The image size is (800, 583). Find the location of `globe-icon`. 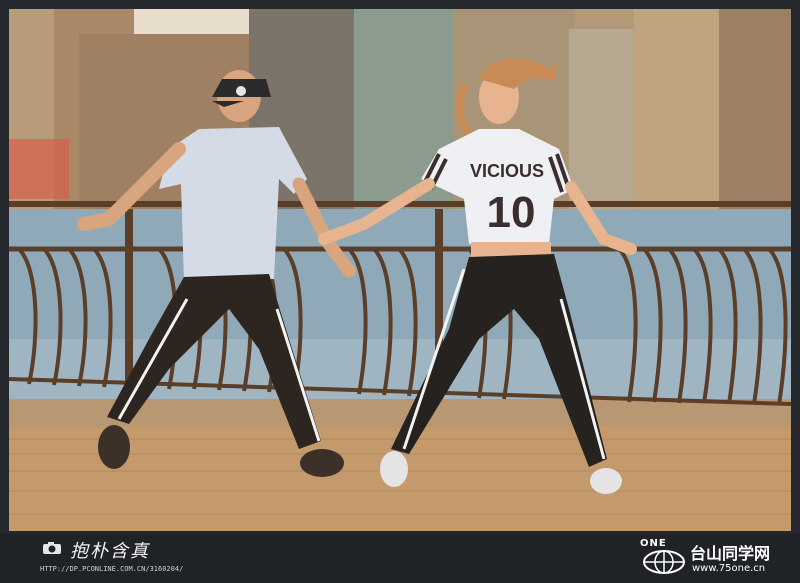

globe-icon is located at coordinates (664, 562).